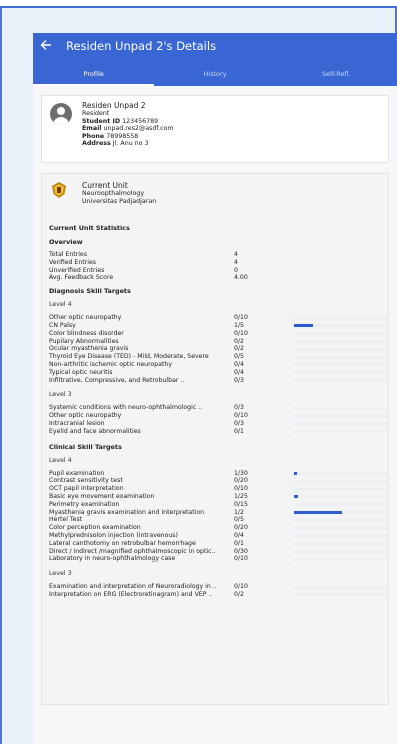  Describe the element at coordinates (241, 496) in the screenshot. I see `skill-count: 1/25` at that location.